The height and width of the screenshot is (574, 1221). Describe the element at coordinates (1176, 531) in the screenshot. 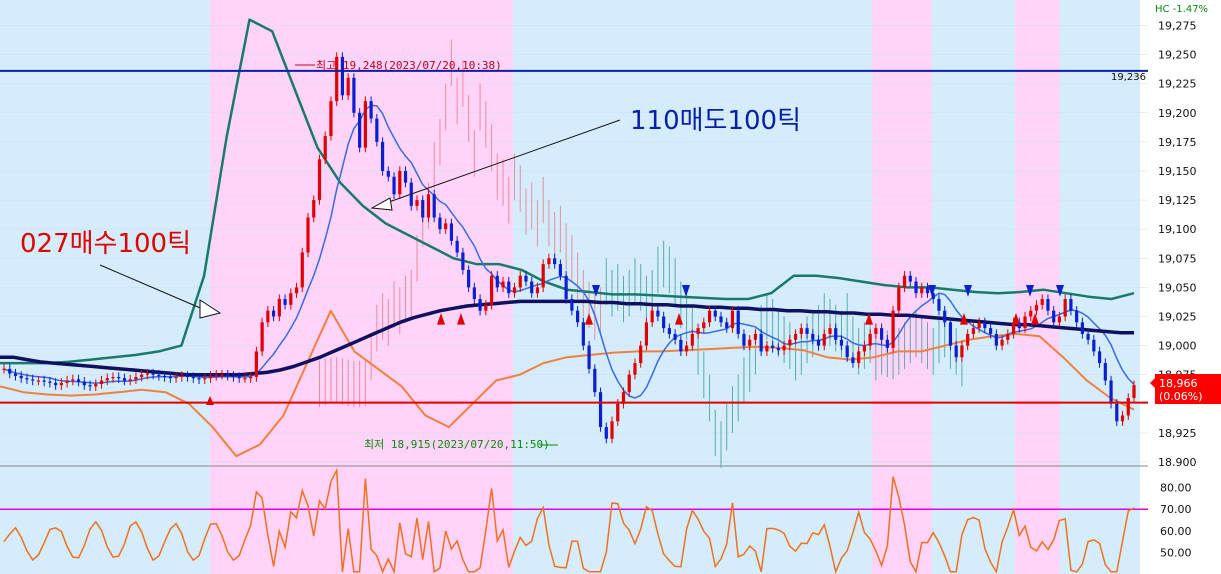

I see `oscillator-tick-label: 60.00` at that location.